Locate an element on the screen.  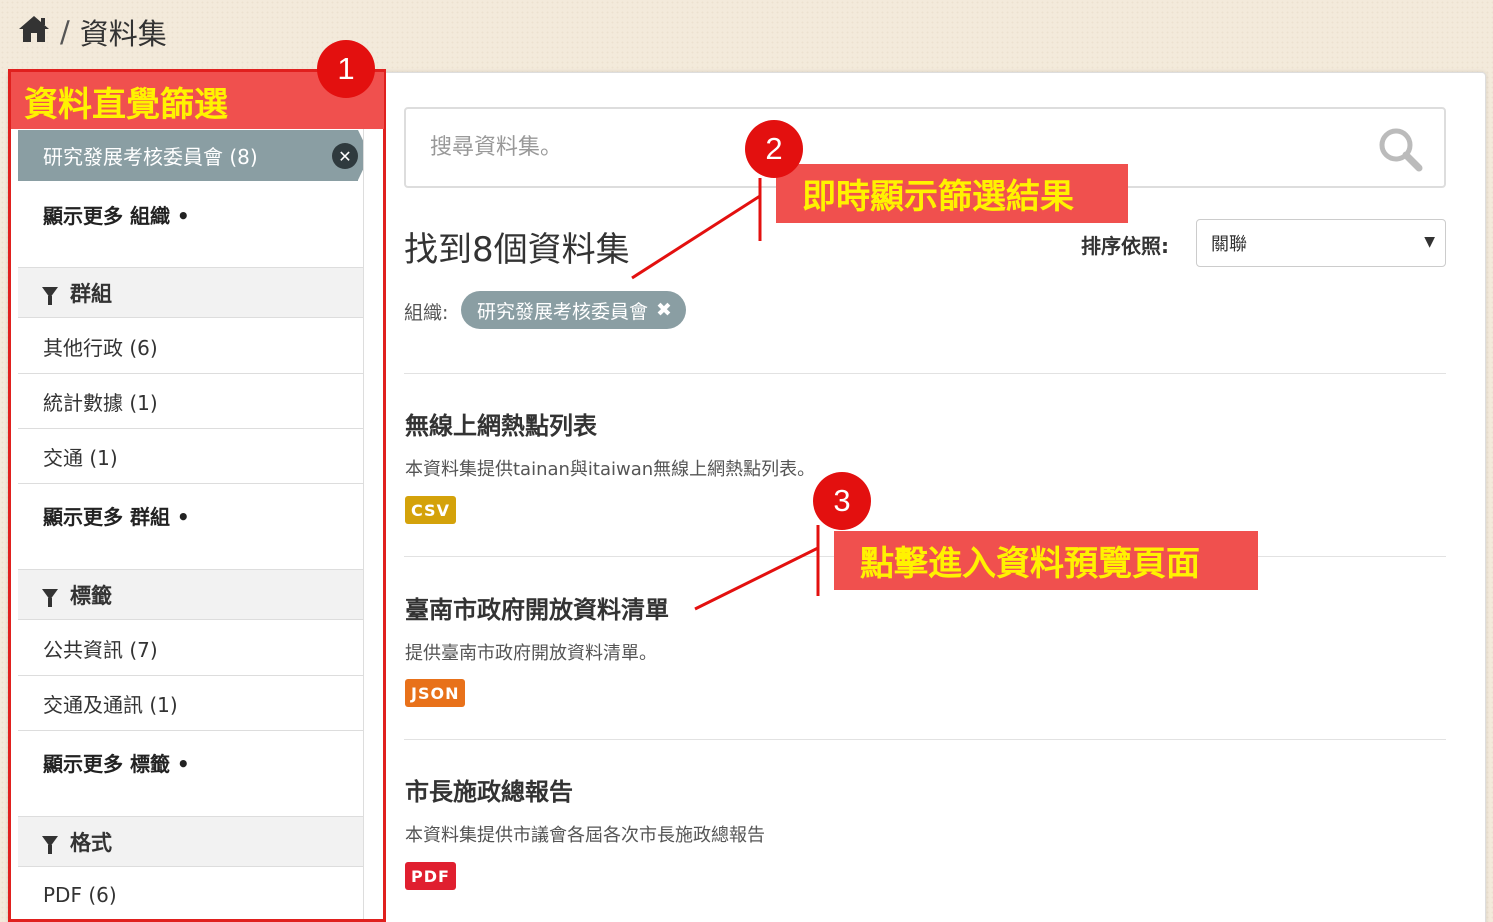
annotation-number-1: 1 is located at coordinates (346, 69).